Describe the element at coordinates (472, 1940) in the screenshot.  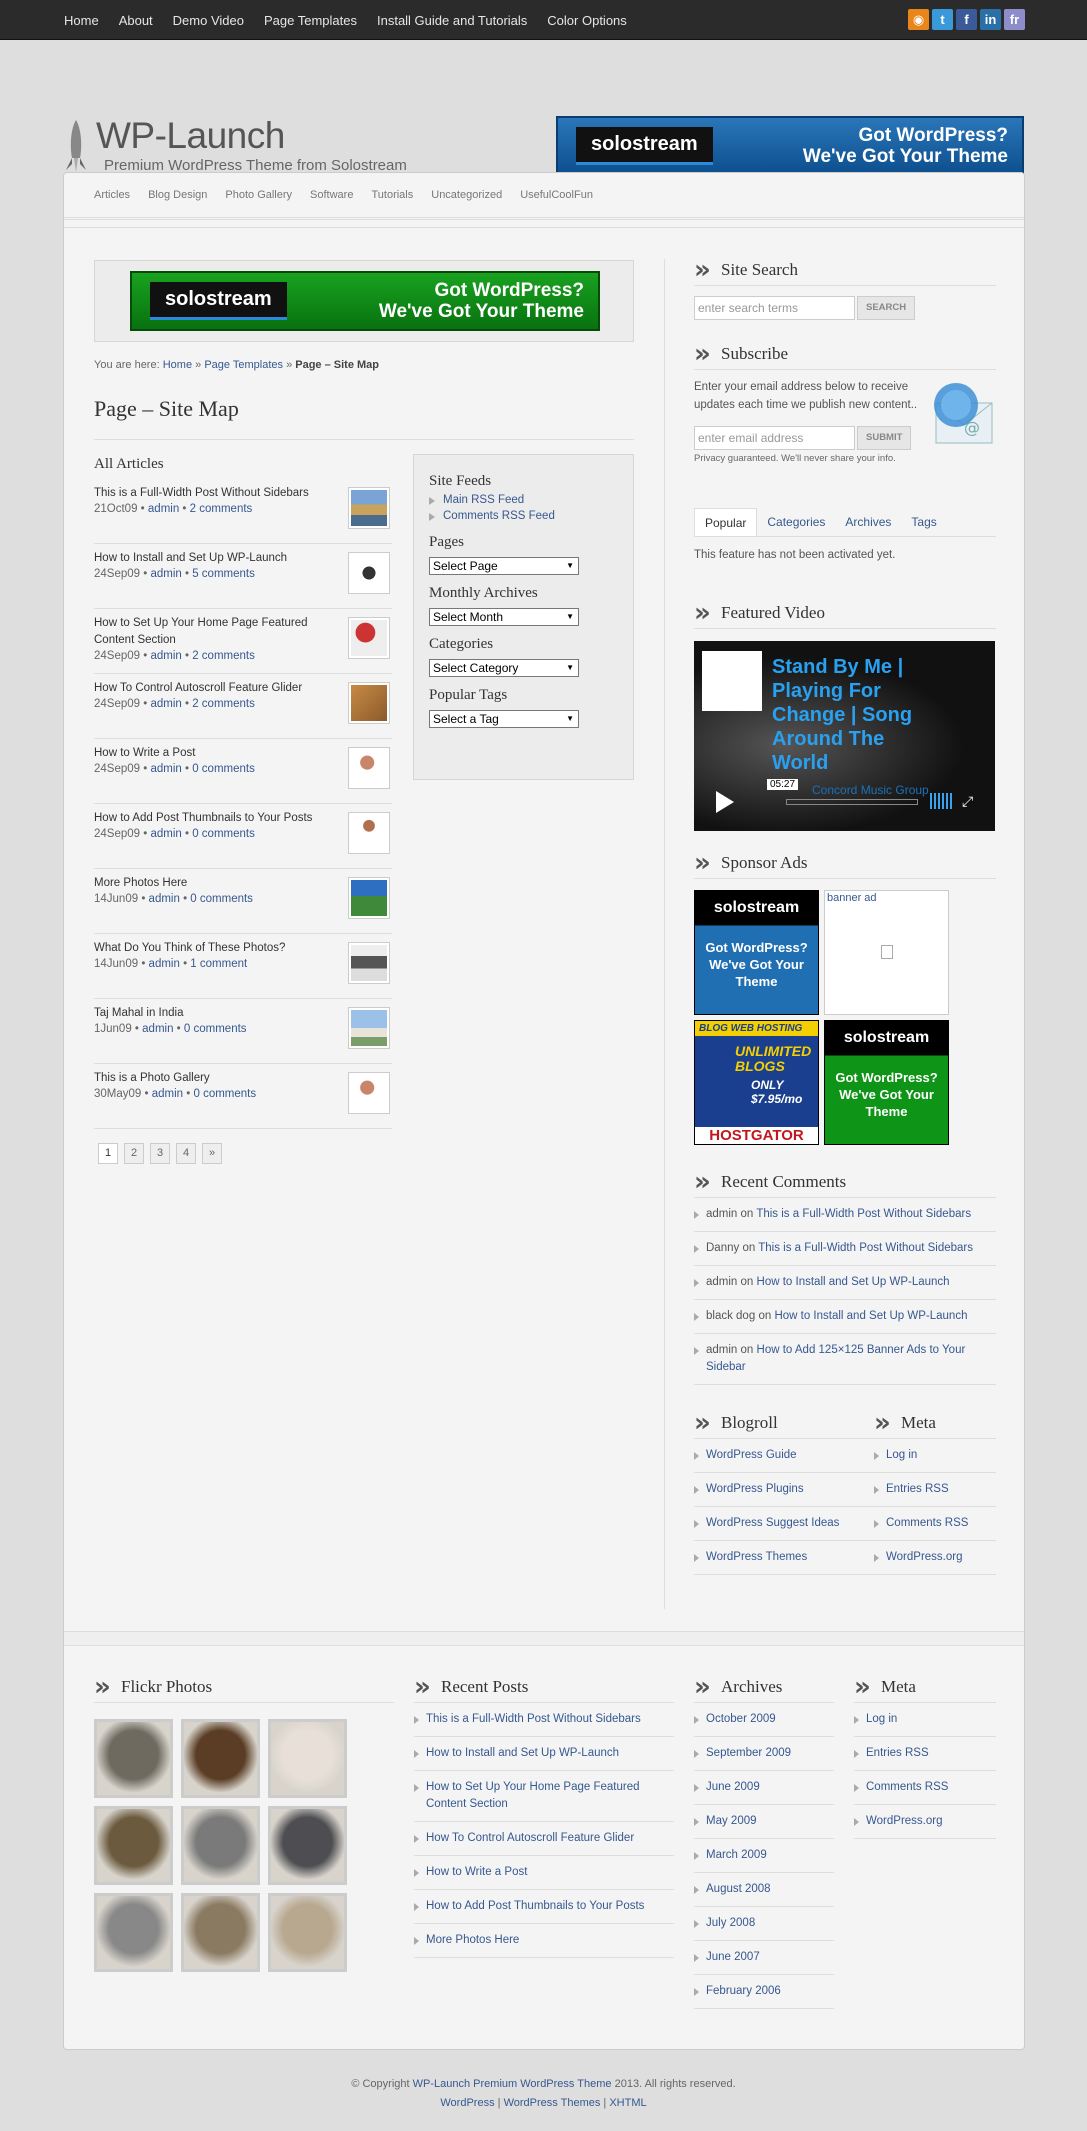
I see `recent-post-link-more-photos-here: More Photos Here` at that location.